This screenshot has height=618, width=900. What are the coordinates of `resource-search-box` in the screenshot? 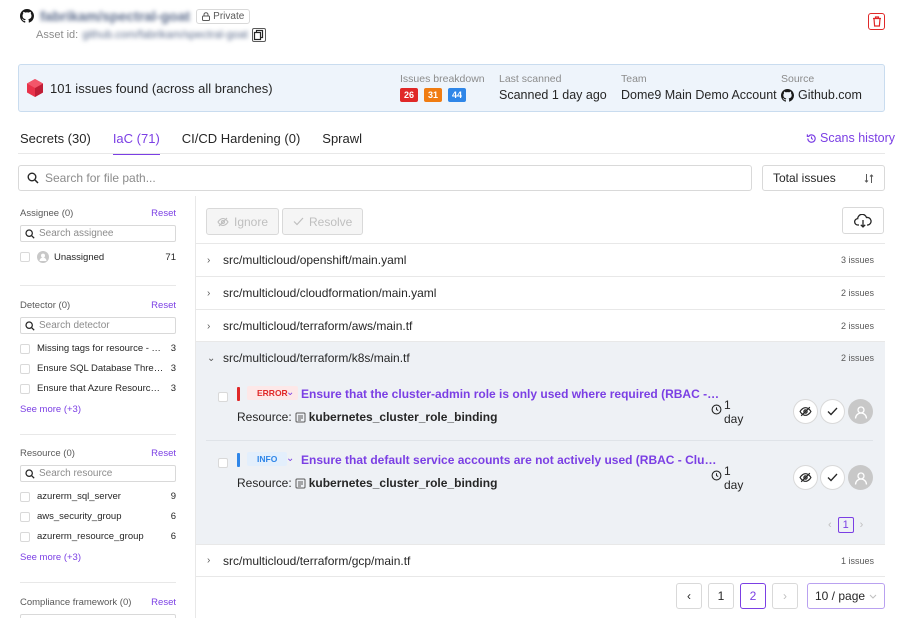 It's located at (98, 473).